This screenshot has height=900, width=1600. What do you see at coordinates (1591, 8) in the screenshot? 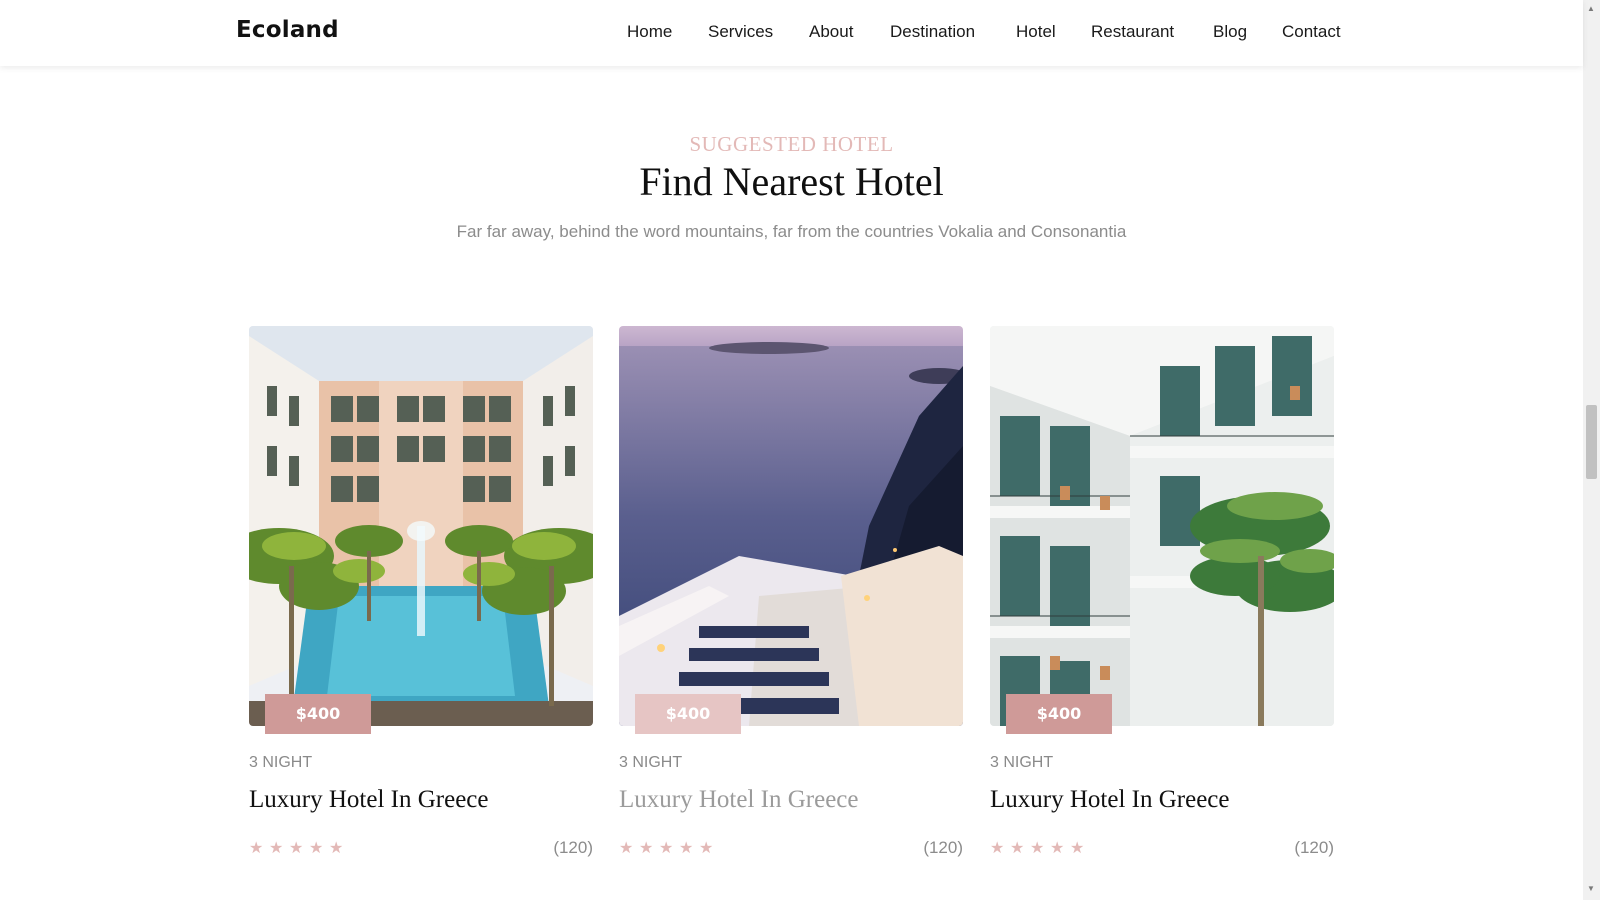
I see `scroll-up-arrow-icon: ▲` at bounding box center [1591, 8].